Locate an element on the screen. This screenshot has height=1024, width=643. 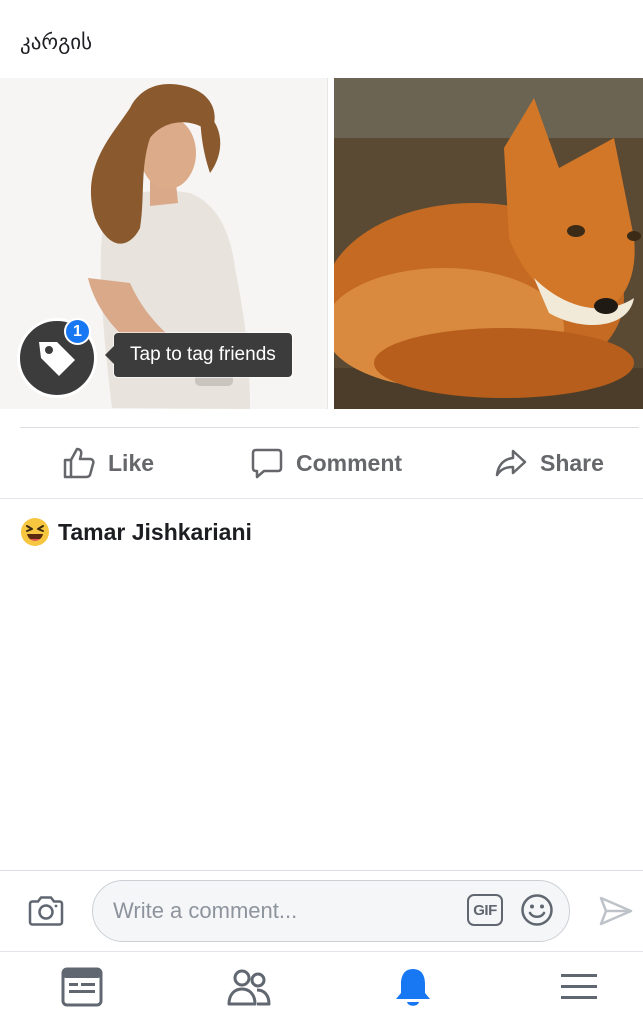
share-label: Share is located at coordinates (572, 462).